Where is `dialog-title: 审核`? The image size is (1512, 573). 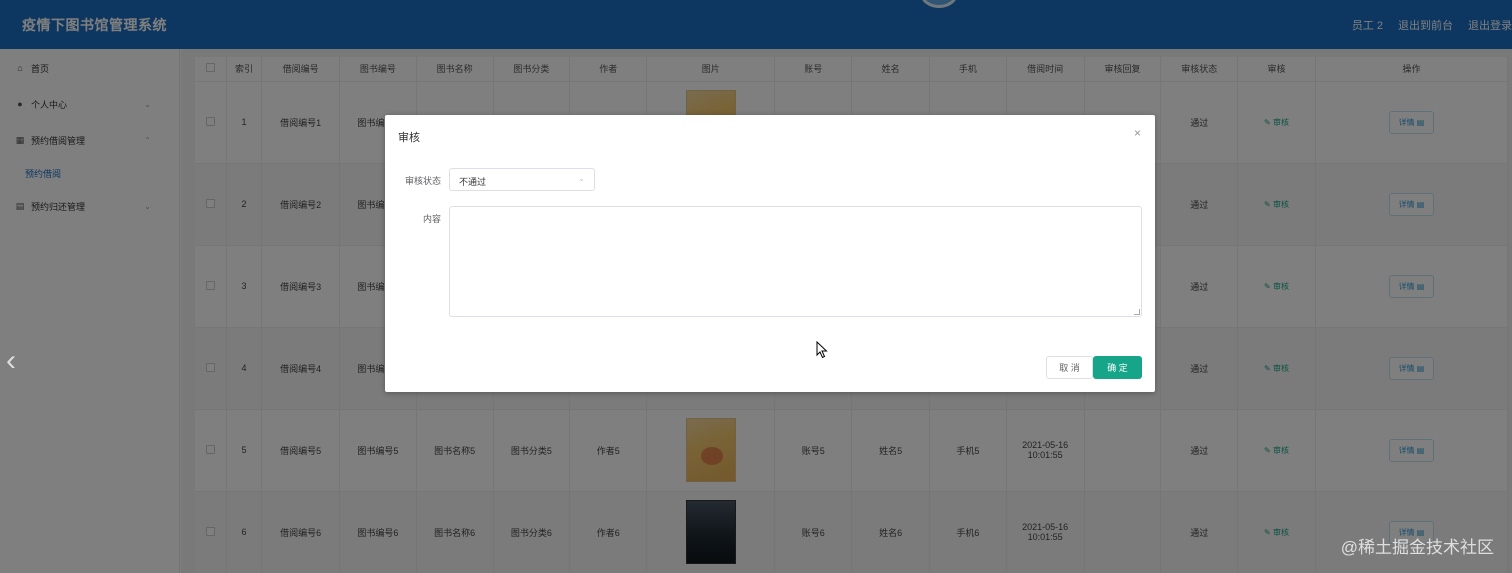
dialog-title: 审核 is located at coordinates (409, 138).